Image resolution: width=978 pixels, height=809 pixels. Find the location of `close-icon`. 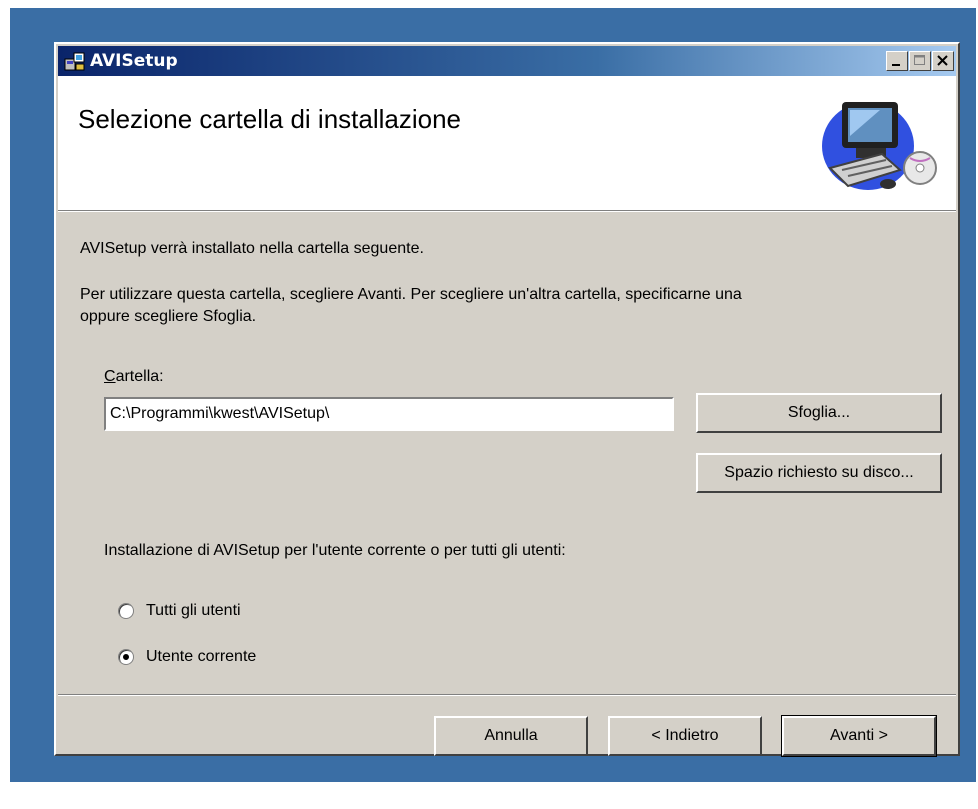

close-icon is located at coordinates (942, 60).